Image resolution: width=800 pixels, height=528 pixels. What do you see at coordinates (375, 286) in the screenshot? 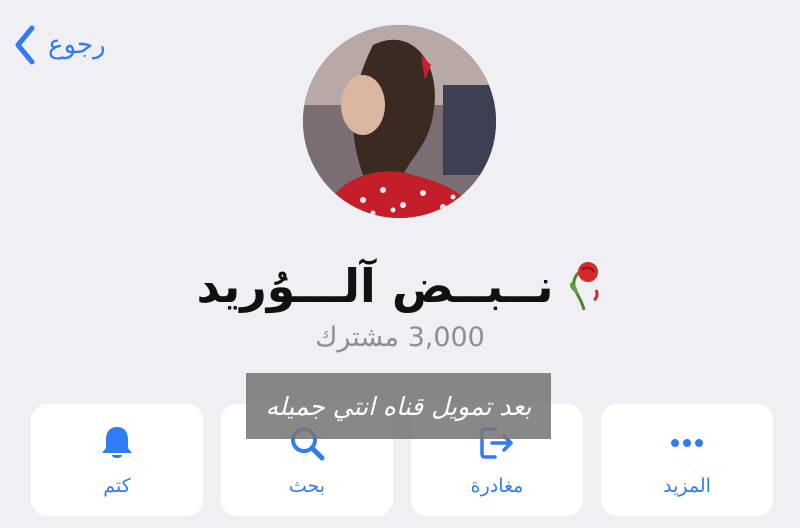
I see `channel-name: نــبــض آلـــوُريد` at bounding box center [375, 286].